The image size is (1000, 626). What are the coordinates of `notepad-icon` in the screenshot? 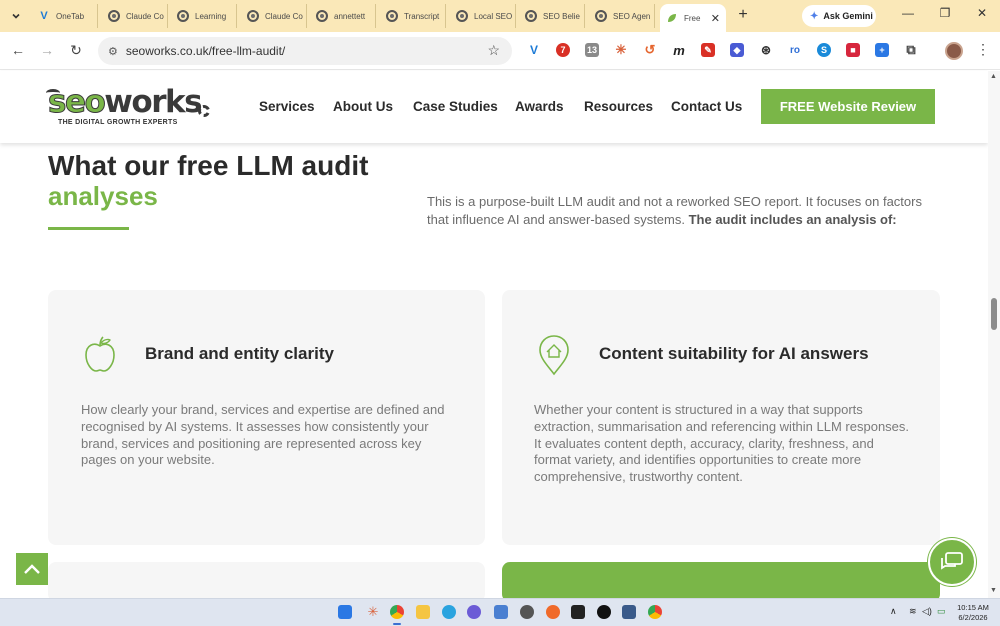 It's located at (501, 612).